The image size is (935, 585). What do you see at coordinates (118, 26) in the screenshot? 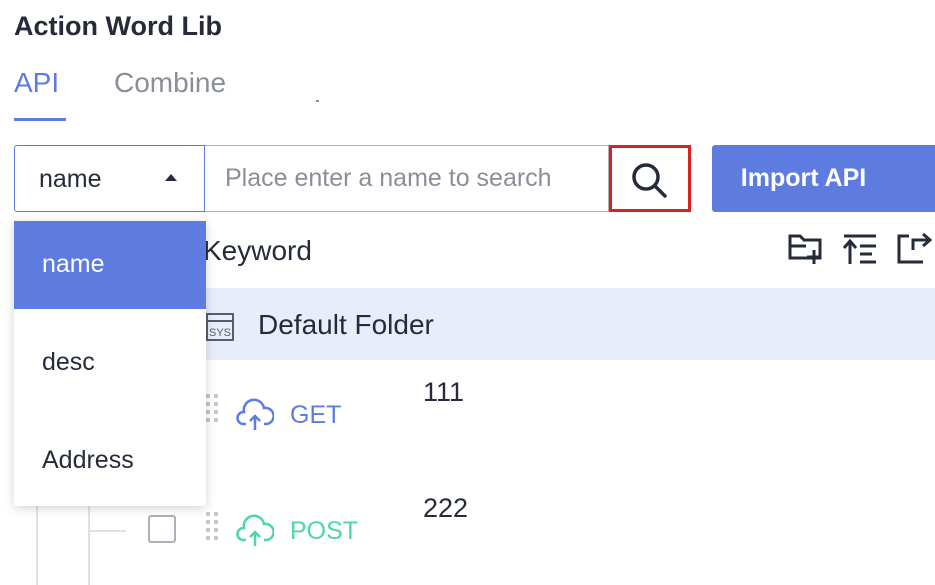
I see `page-title: Action Word Lib` at bounding box center [118, 26].